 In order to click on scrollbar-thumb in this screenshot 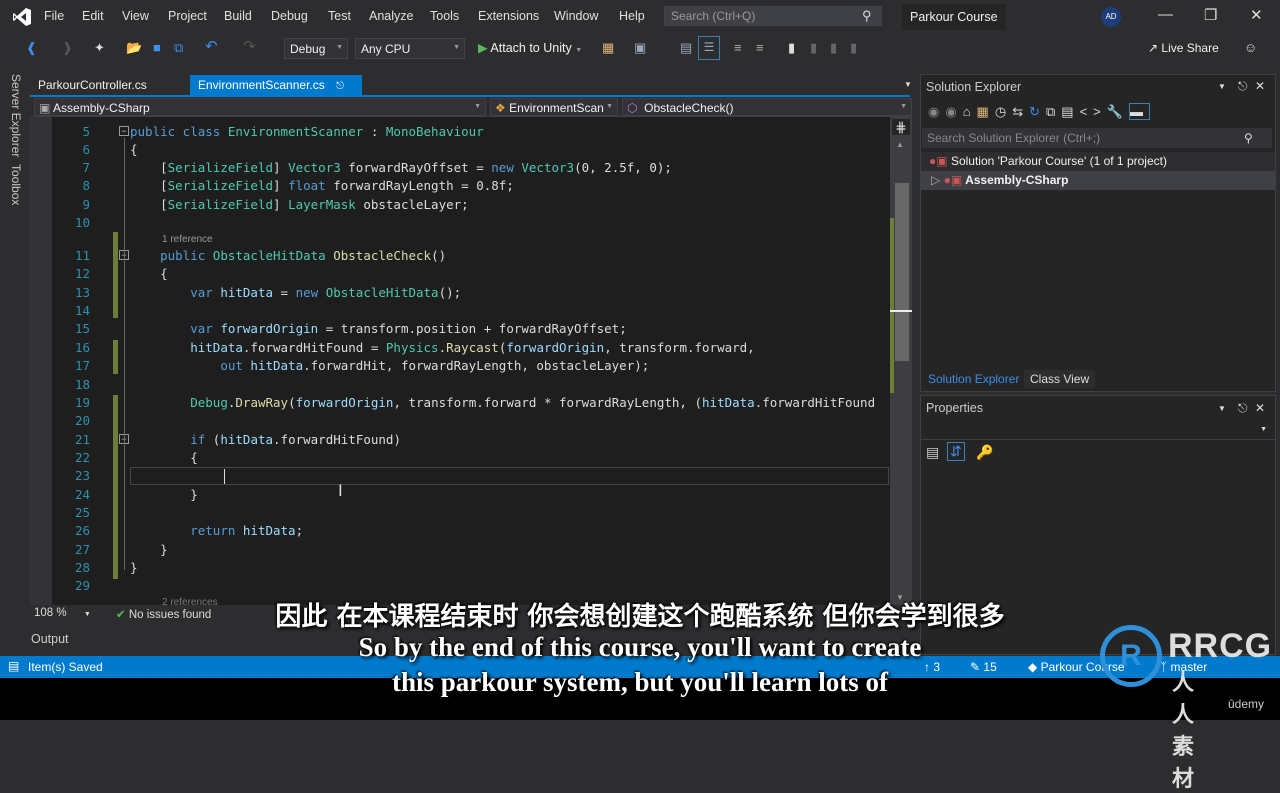, I will do `click(902, 272)`.